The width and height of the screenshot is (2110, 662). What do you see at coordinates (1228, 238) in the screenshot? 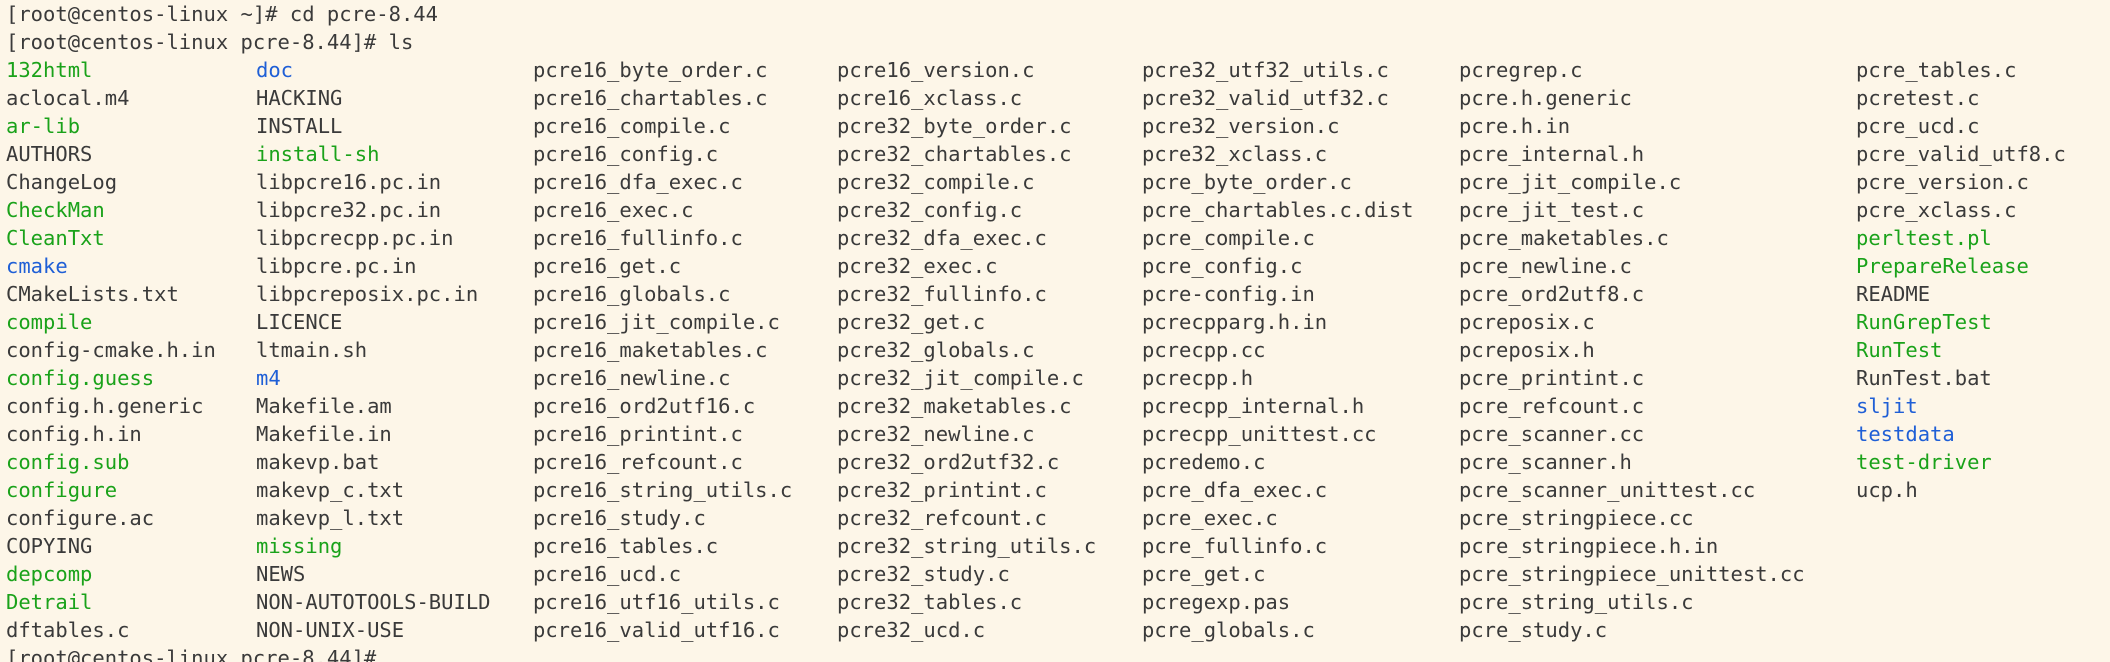
I see `file-entry: pcre_compile.c` at bounding box center [1228, 238].